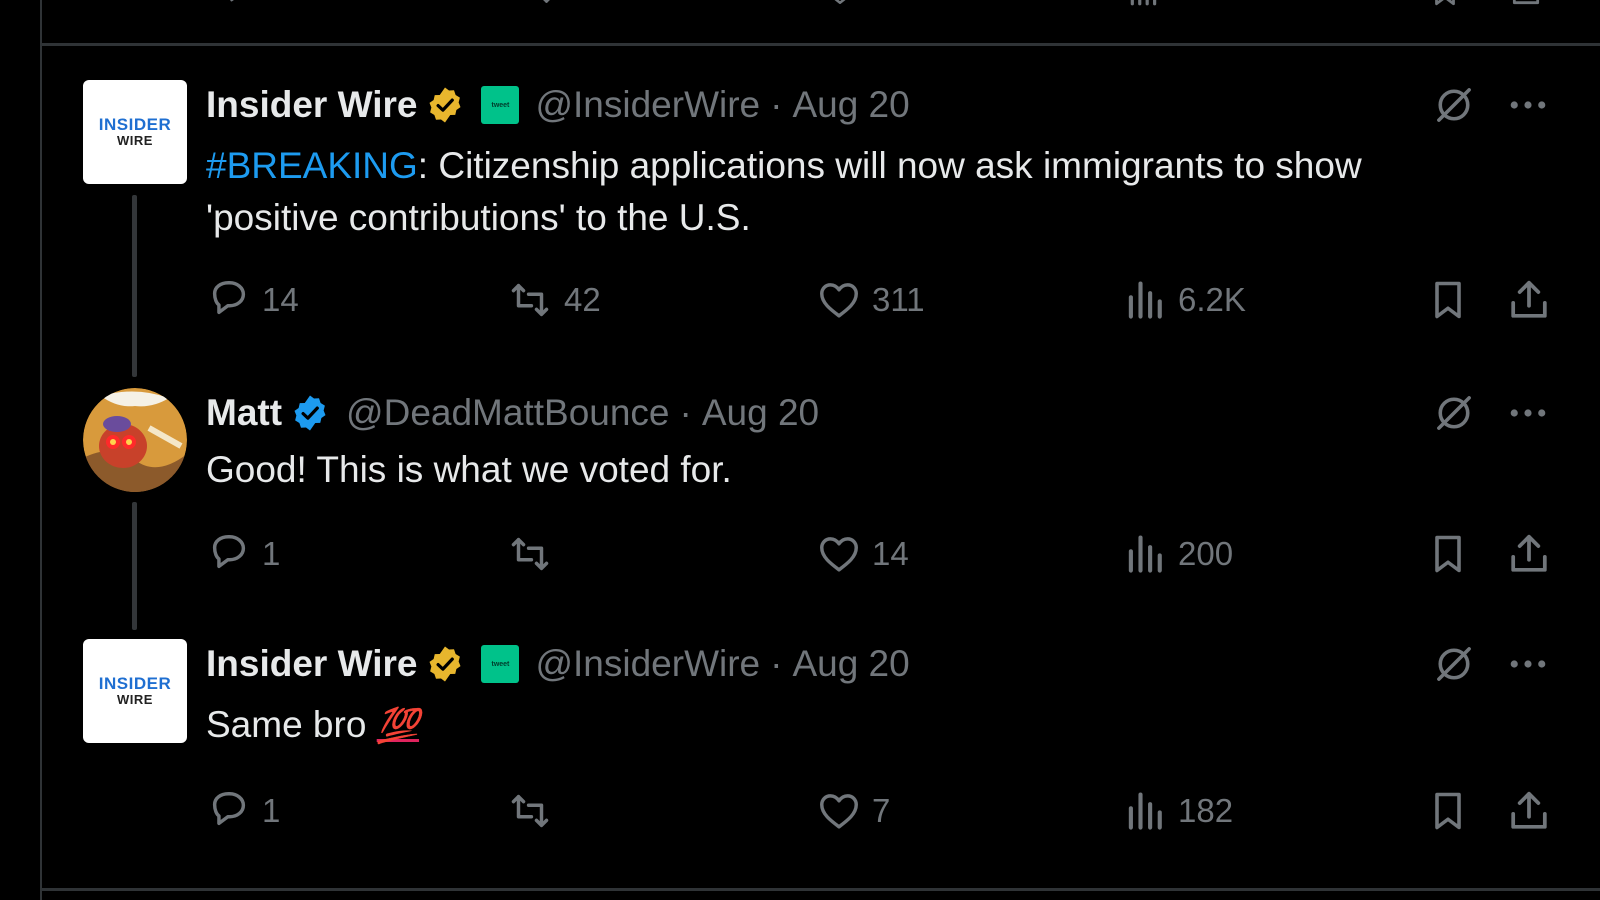 Image resolution: width=1600 pixels, height=900 pixels. What do you see at coordinates (135, 440) in the screenshot?
I see `avatar` at bounding box center [135, 440].